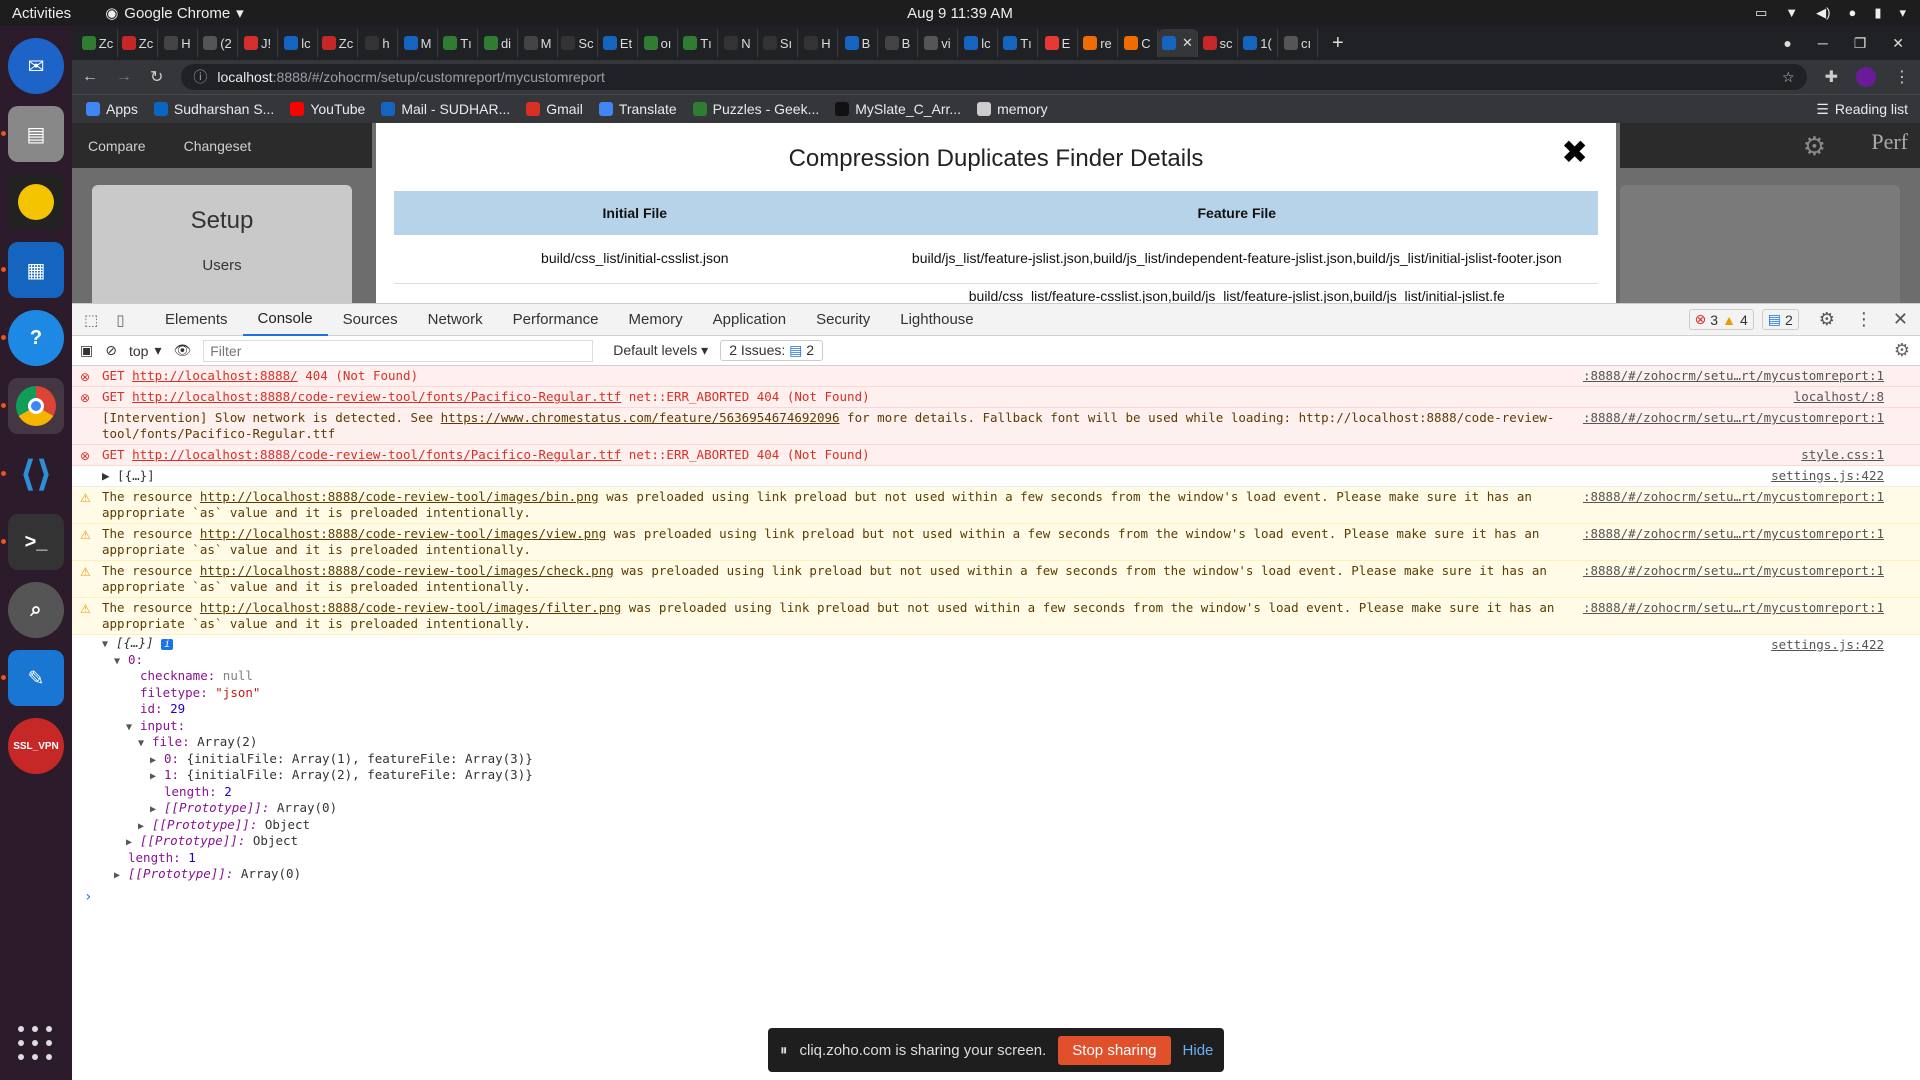 Image resolution: width=1920 pixels, height=1080 pixels. Describe the element at coordinates (112, 109) in the screenshot. I see `bookmark-item: Apps` at that location.